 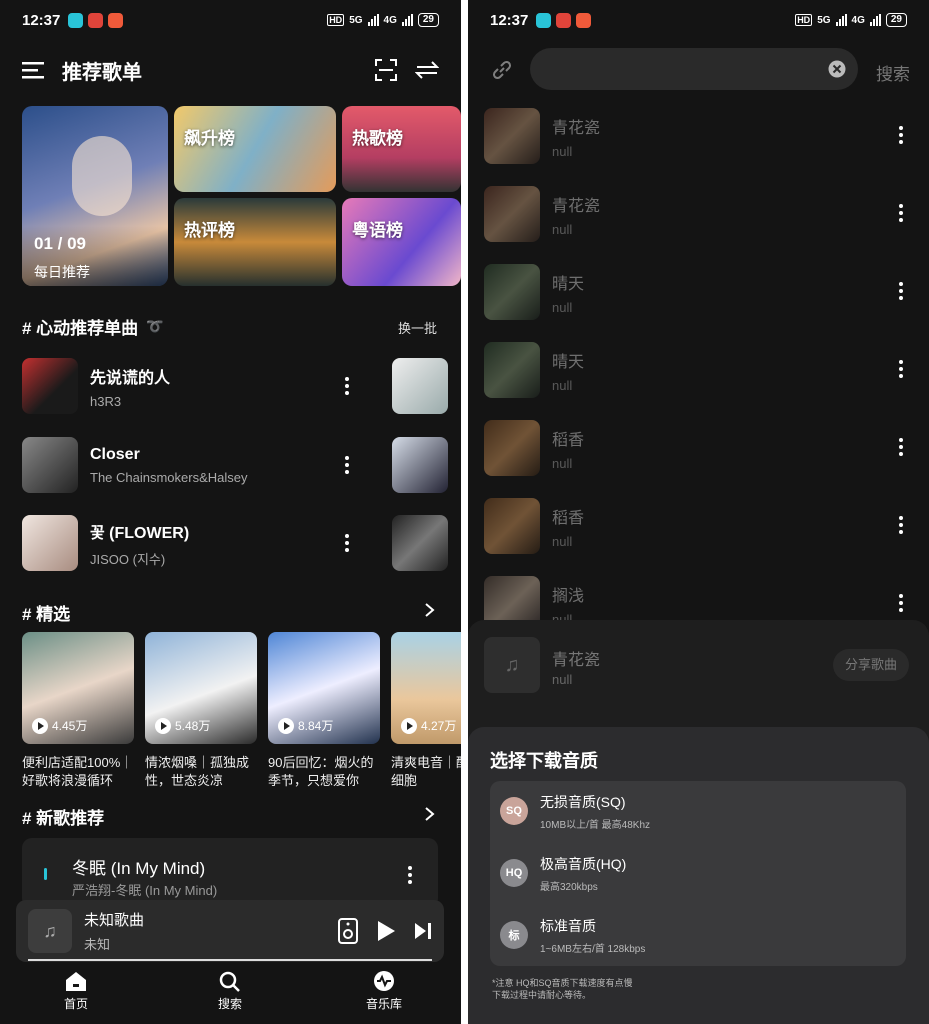 I want to click on clear-icon, so click(x=837, y=69).